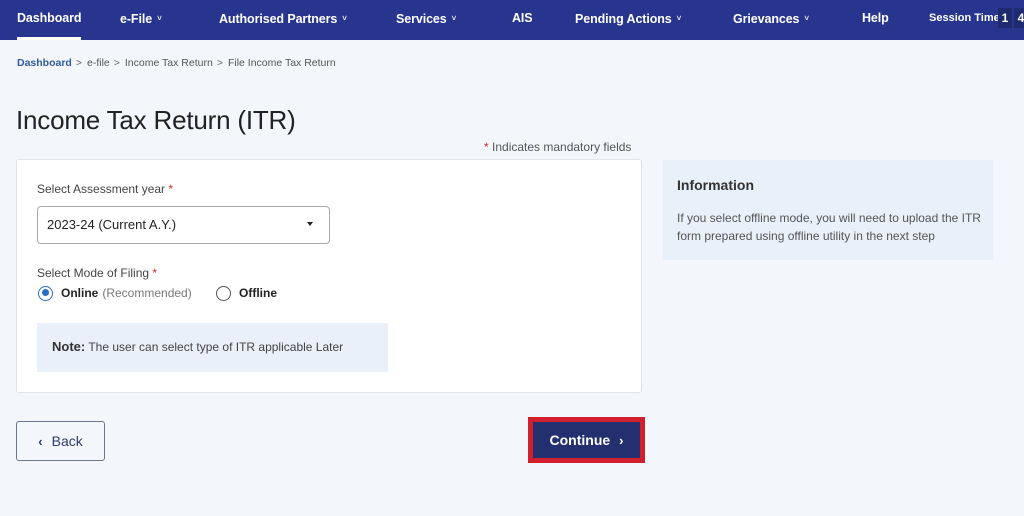 The image size is (1024, 516). I want to click on mode-of-filing-label-text: Select Mode of Filing, so click(95, 273).